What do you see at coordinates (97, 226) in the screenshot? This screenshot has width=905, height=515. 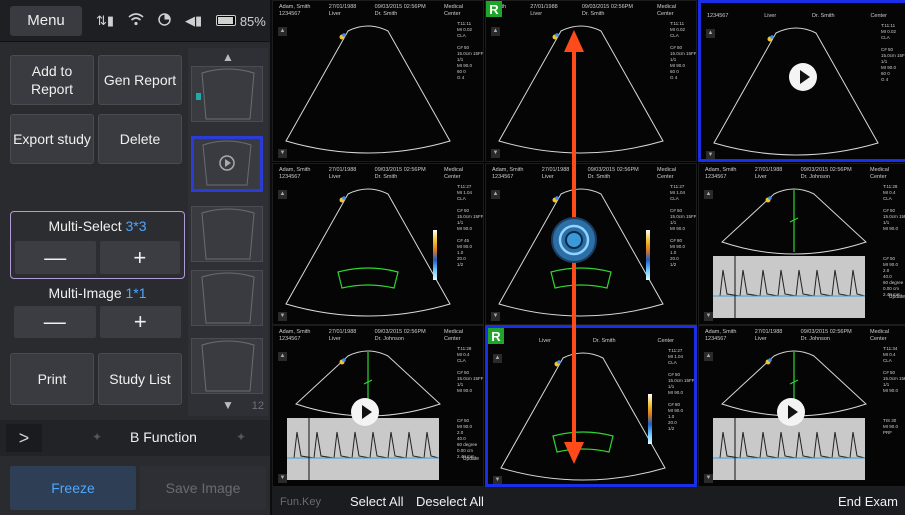 I see `multi-select-title: Multi-Select 3*3` at bounding box center [97, 226].